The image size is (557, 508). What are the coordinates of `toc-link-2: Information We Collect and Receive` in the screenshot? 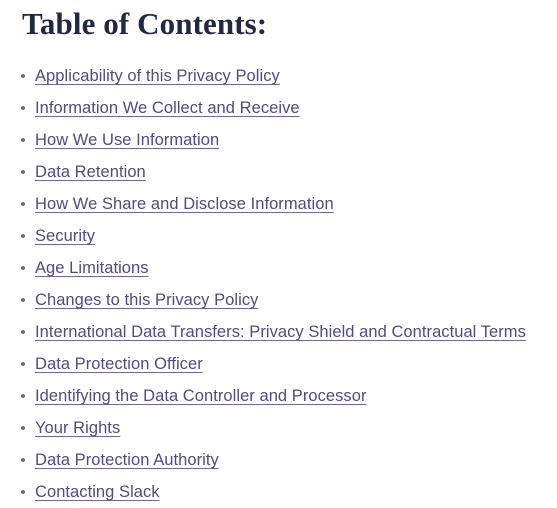 It's located at (167, 108).